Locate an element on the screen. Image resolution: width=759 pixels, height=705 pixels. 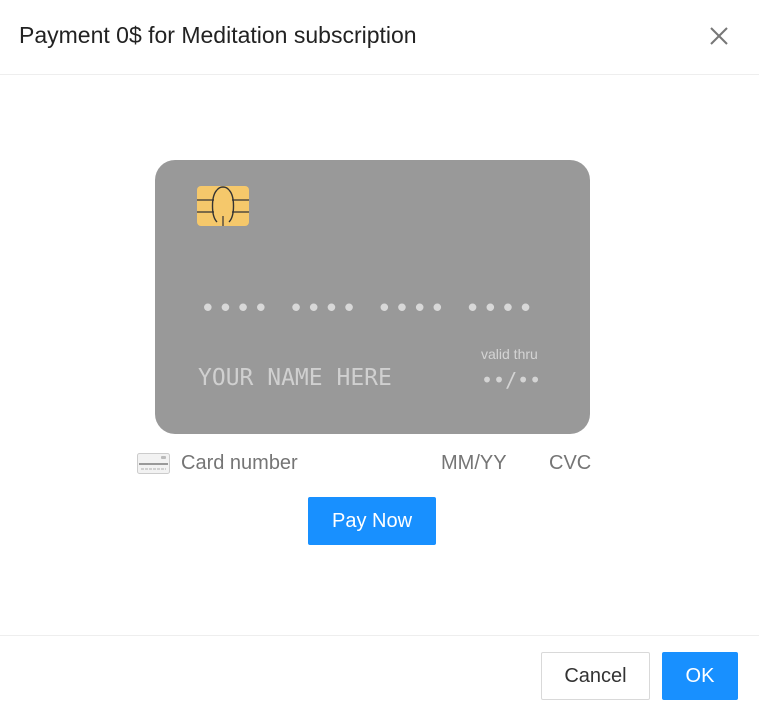
close-icon is located at coordinates (719, 36).